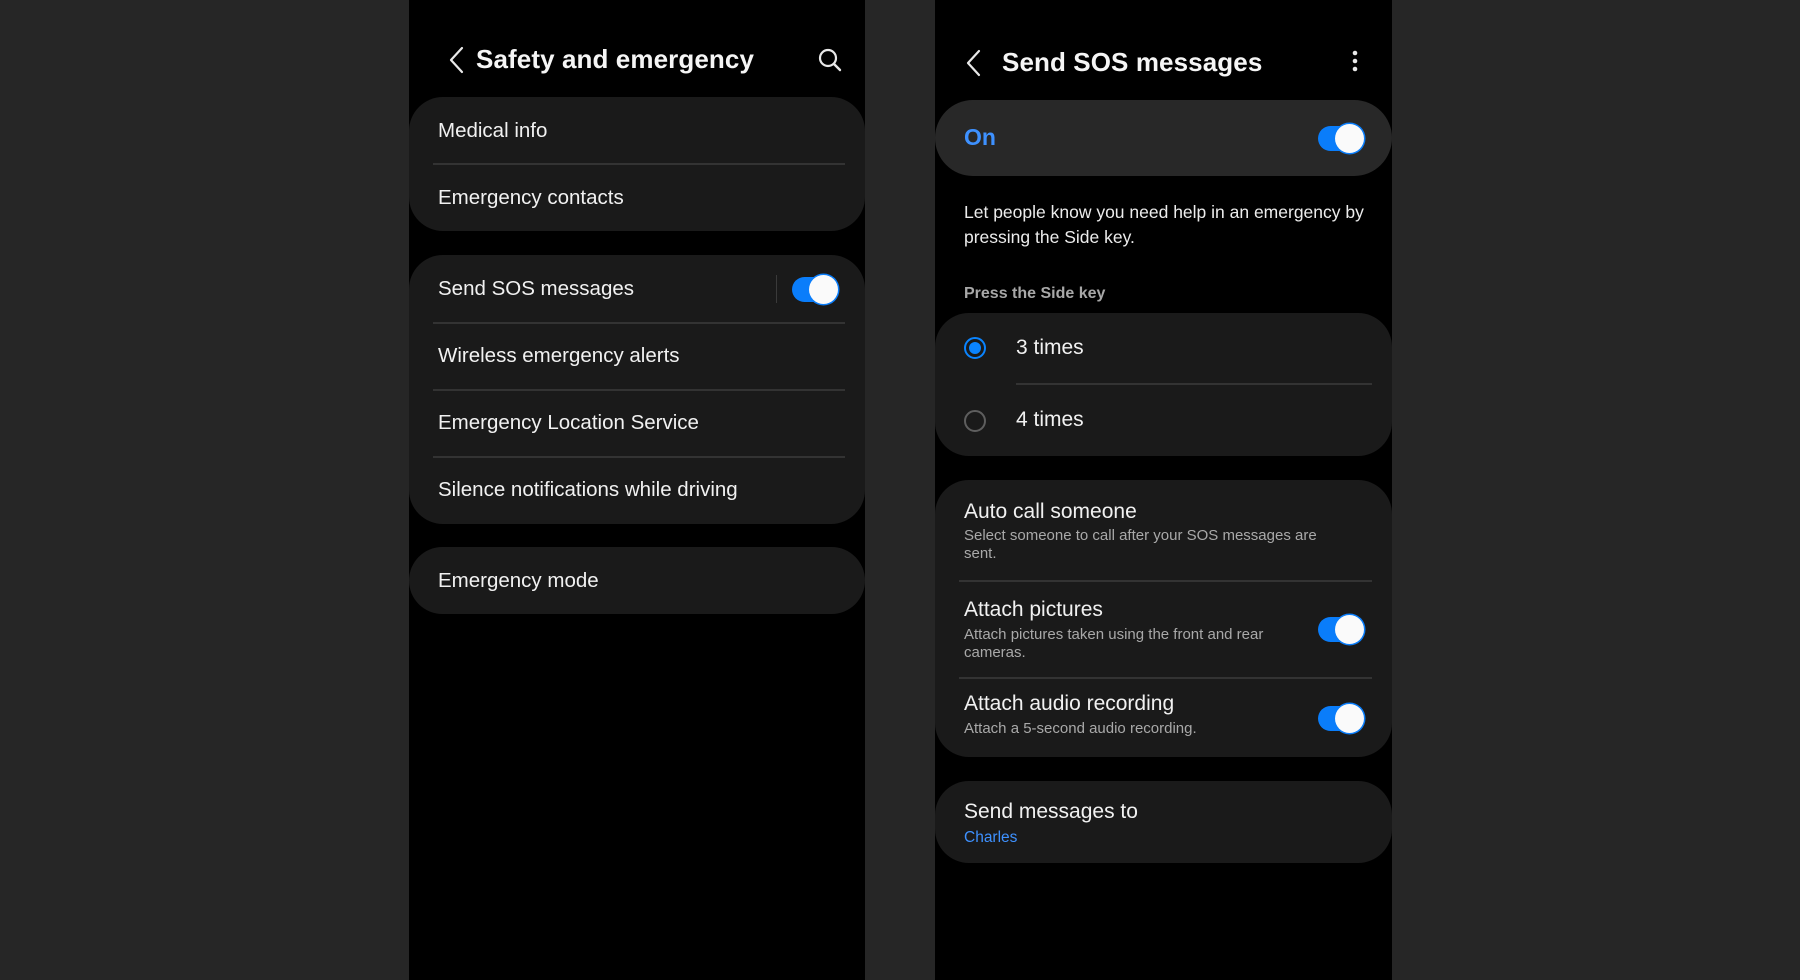 The image size is (1800, 980). I want to click on settings-group-info: Medical info Emergency contacts, so click(637, 164).